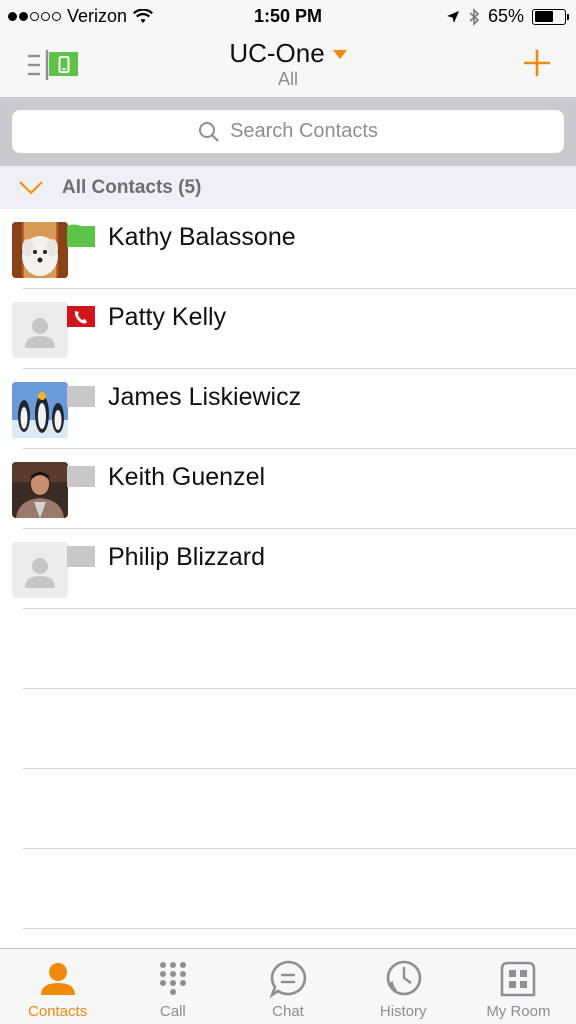 This screenshot has height=1024, width=576. What do you see at coordinates (299, 928) in the screenshot?
I see `divider` at bounding box center [299, 928].